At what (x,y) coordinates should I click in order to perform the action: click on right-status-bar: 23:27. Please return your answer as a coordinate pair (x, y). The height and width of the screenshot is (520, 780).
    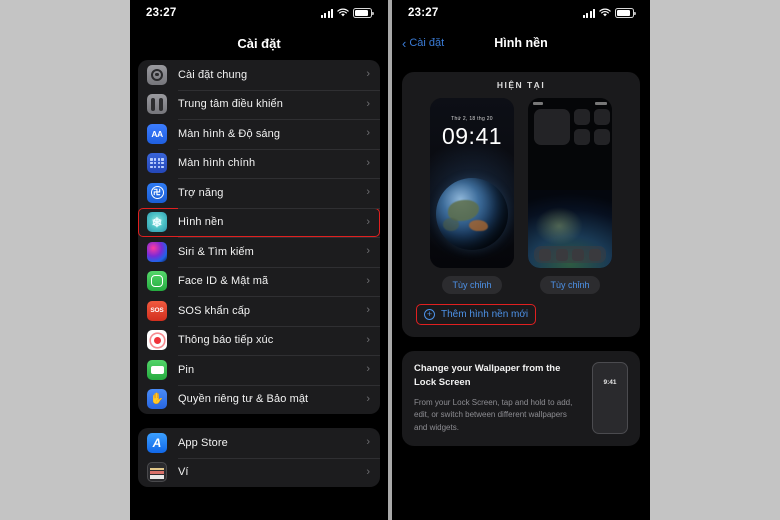
    Looking at the image, I should click on (521, 13).